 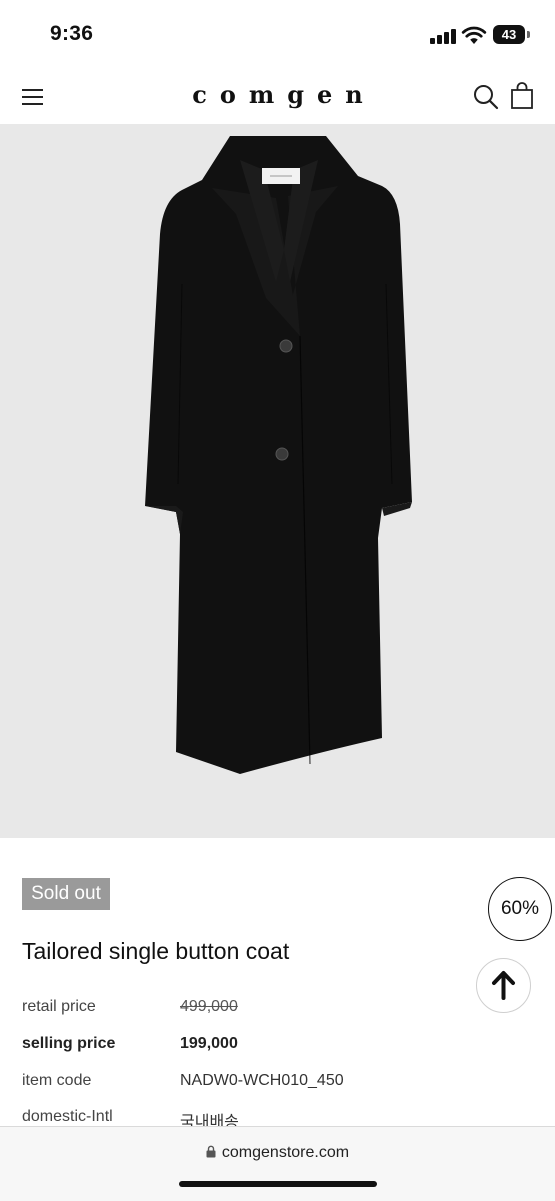 I want to click on site-logo: comgen, so click(x=277, y=94).